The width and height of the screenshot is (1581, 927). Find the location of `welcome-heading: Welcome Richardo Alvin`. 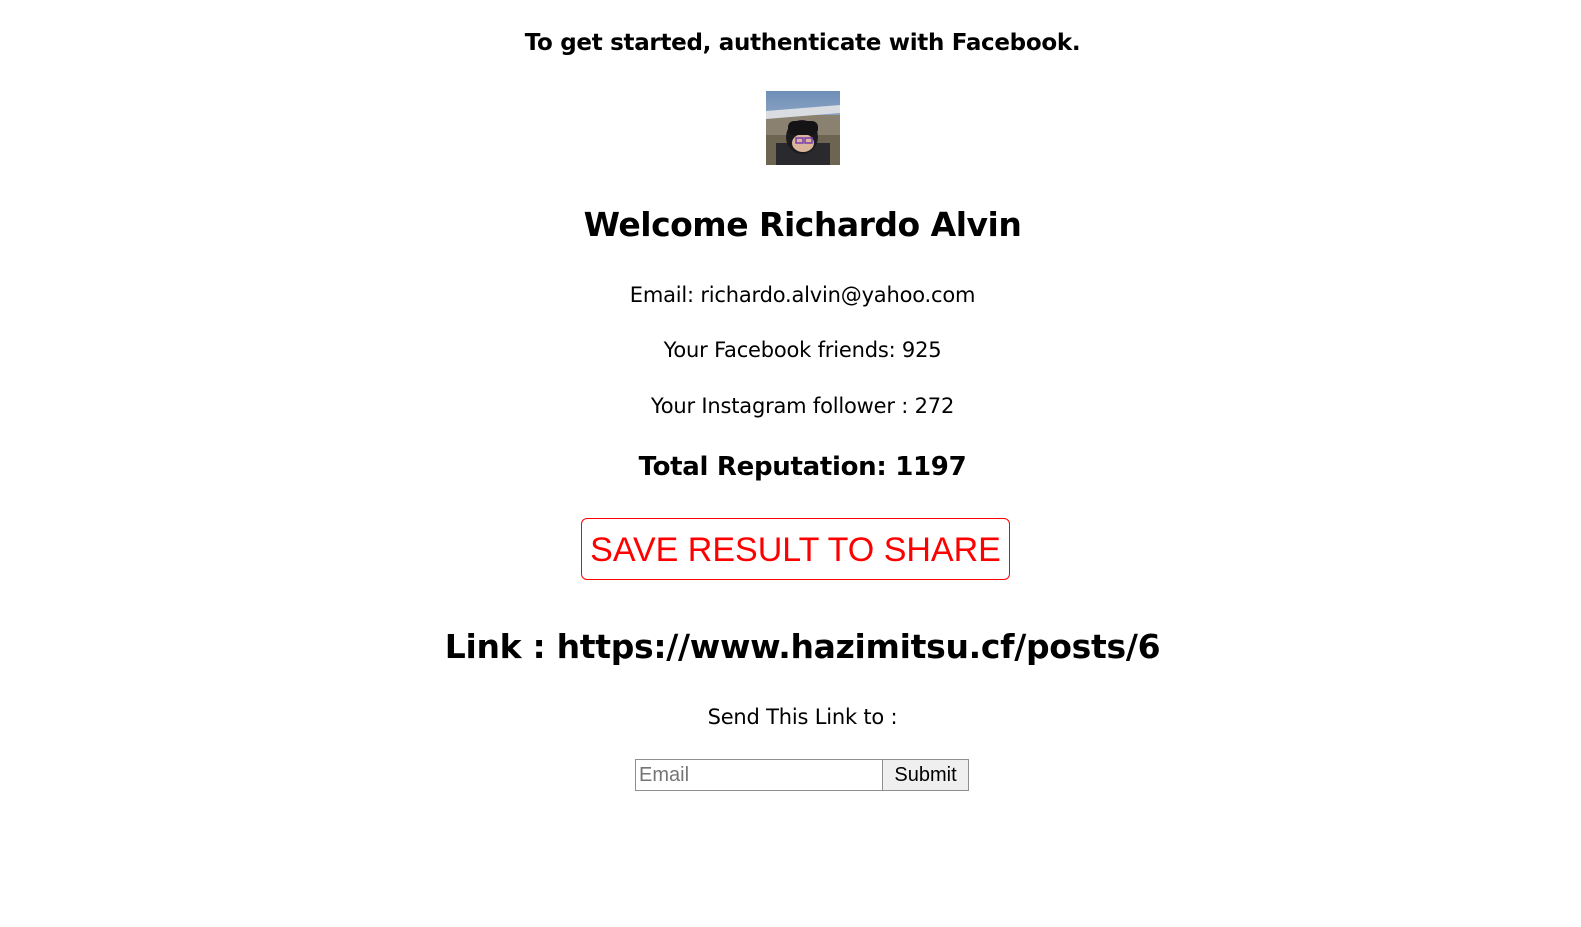

welcome-heading: Welcome Richardo Alvin is located at coordinates (802, 224).